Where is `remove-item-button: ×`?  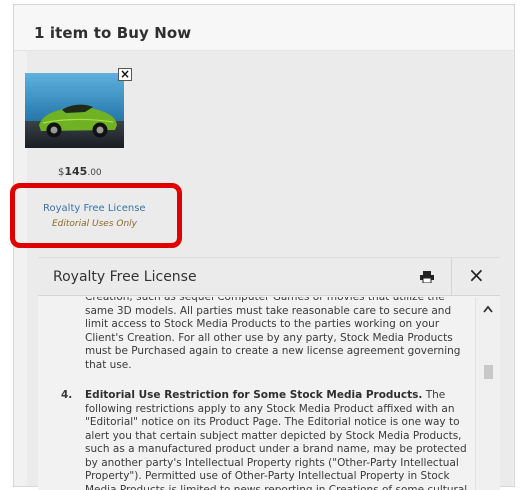 remove-item-button: × is located at coordinates (125, 74).